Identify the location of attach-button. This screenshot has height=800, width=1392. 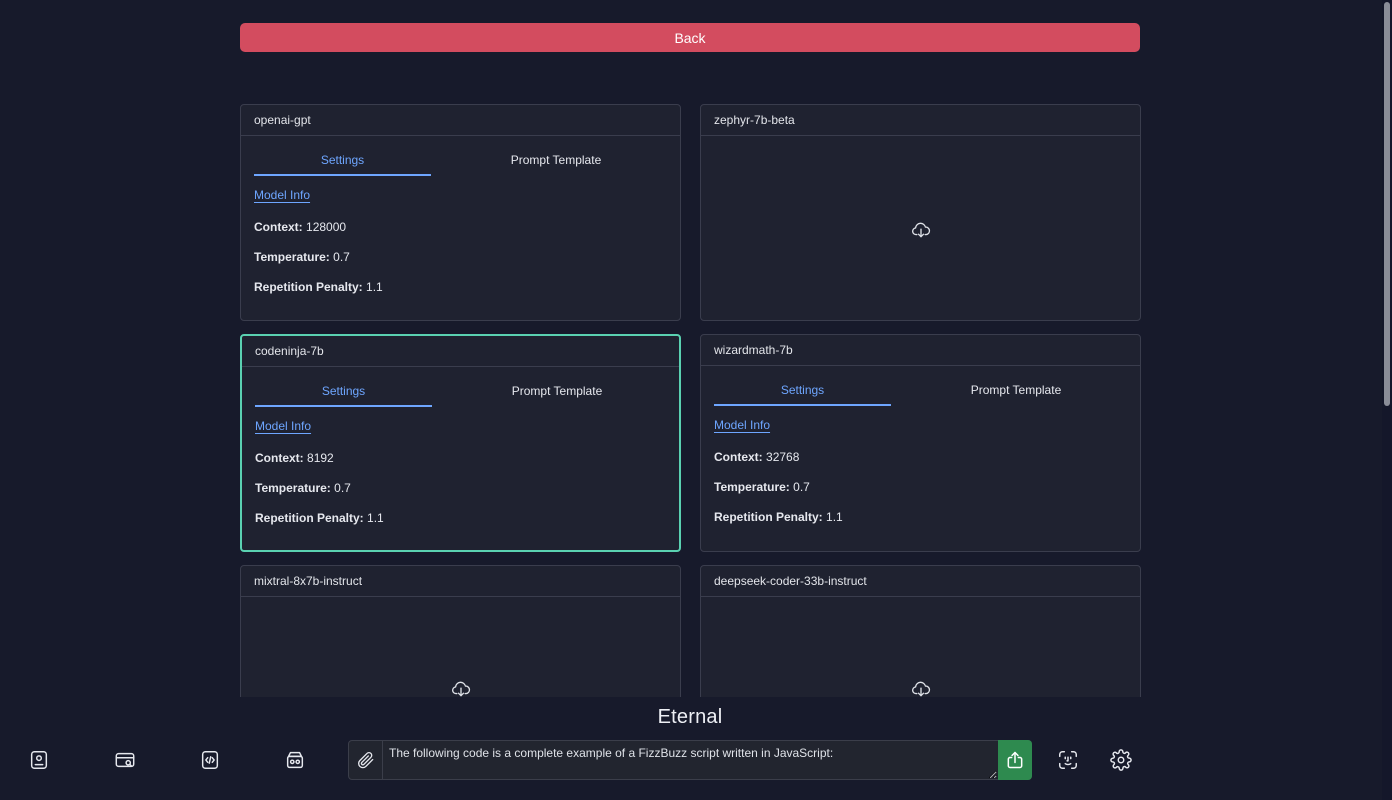
(366, 760).